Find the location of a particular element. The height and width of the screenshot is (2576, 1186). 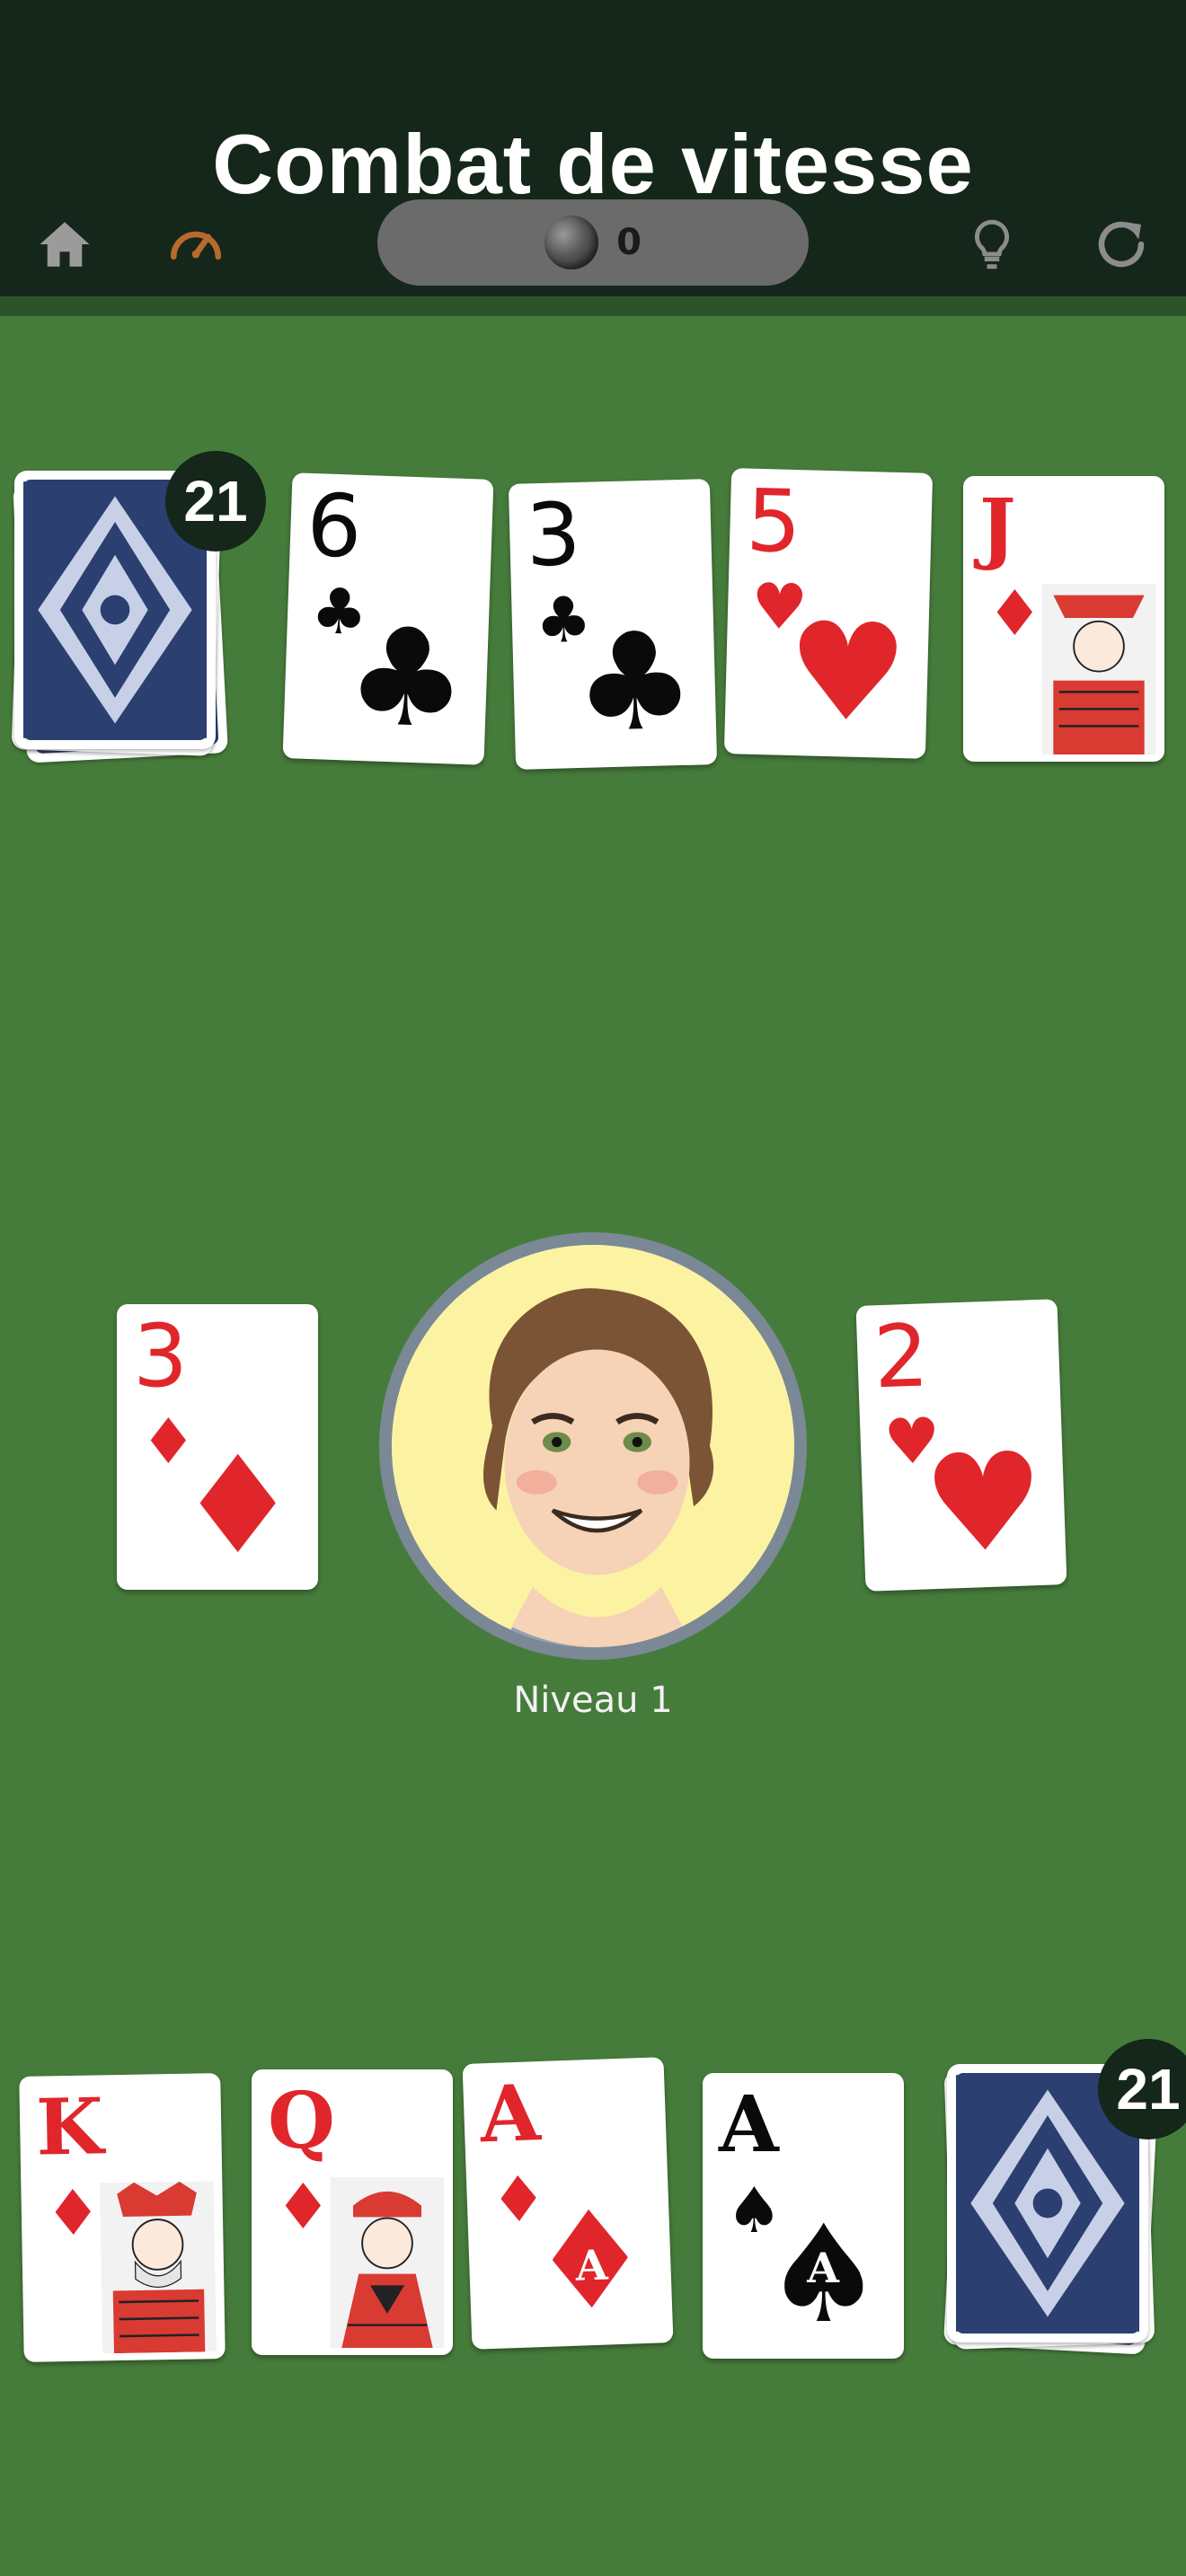

coin-icon is located at coordinates (571, 242).